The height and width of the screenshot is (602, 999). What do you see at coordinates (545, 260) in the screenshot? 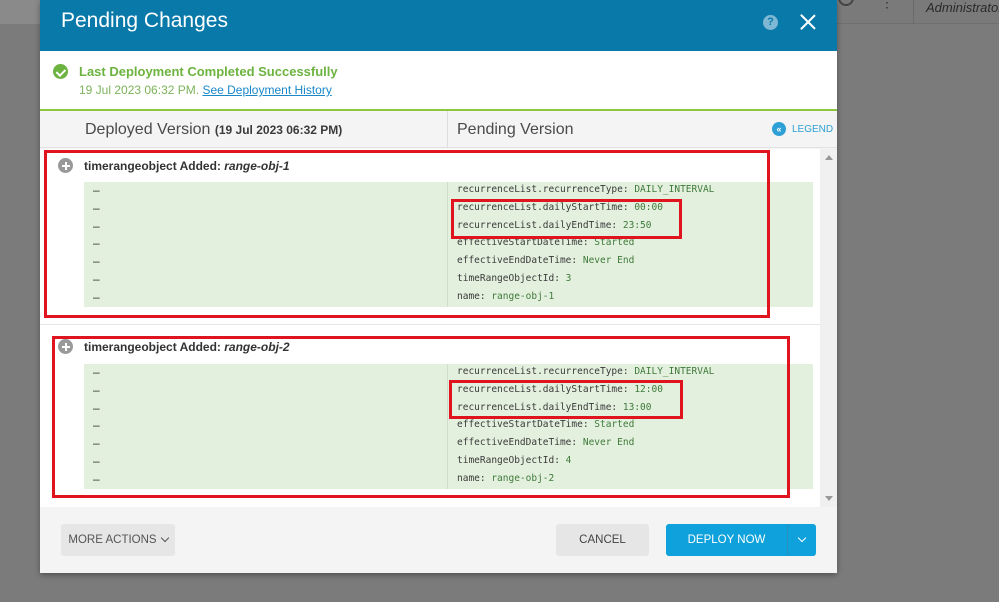
I see `pending-value: effectiveEndDateTime: Never End` at bounding box center [545, 260].